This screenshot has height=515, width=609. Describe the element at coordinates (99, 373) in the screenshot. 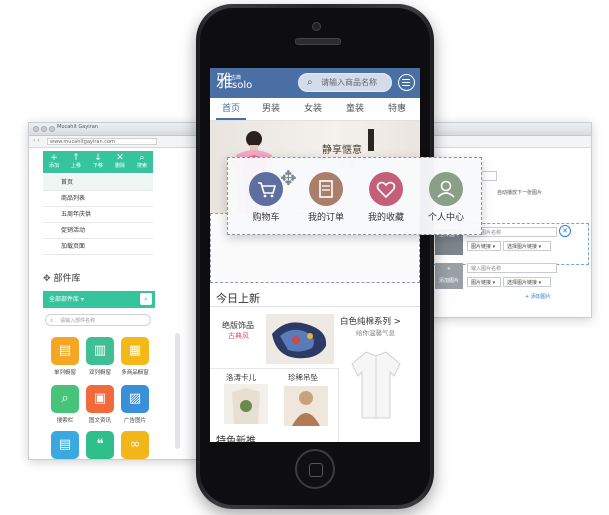

I see `tile-label: 双列橱窗` at that location.